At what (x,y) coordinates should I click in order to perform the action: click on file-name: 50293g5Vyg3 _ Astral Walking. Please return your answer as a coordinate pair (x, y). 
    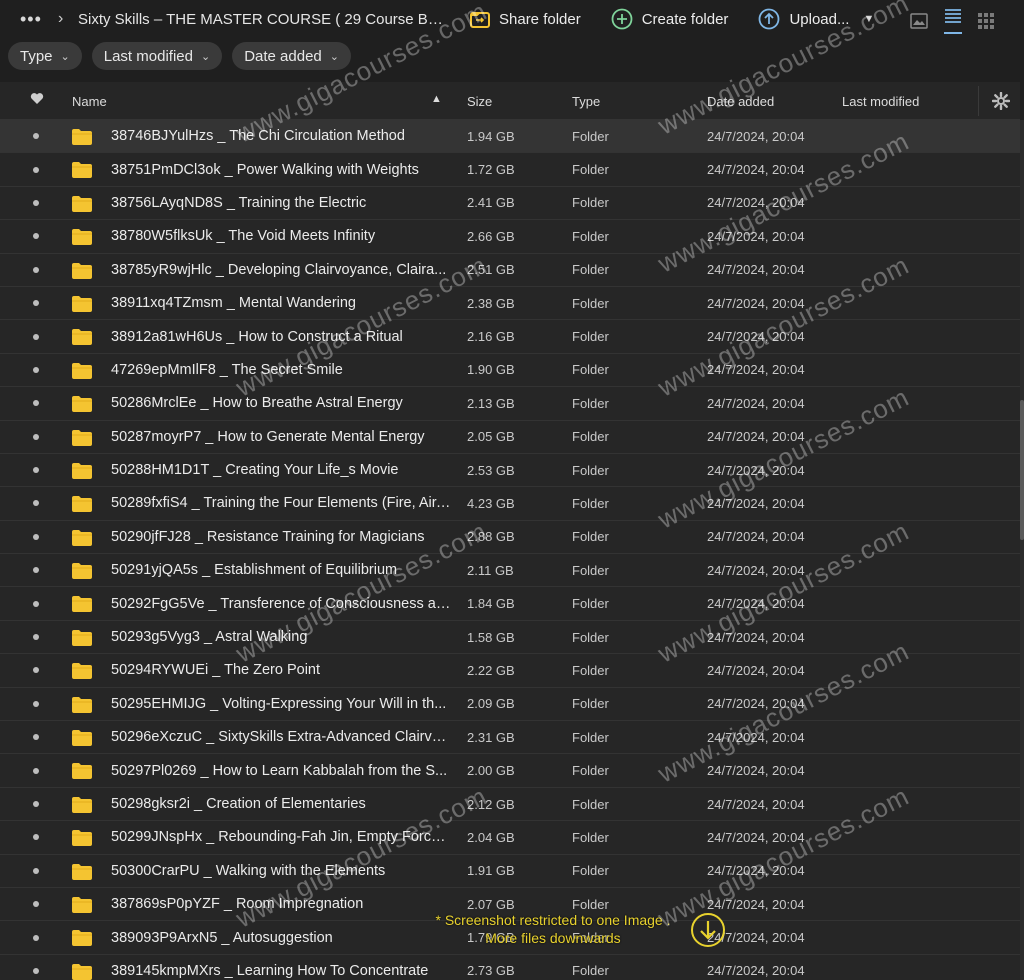
    Looking at the image, I should click on (281, 637).